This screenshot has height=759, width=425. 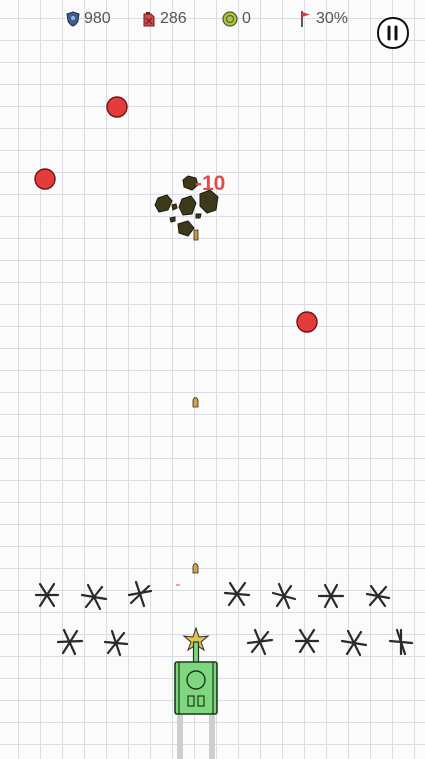 What do you see at coordinates (230, 19) in the screenshot?
I see `coin-icon` at bounding box center [230, 19].